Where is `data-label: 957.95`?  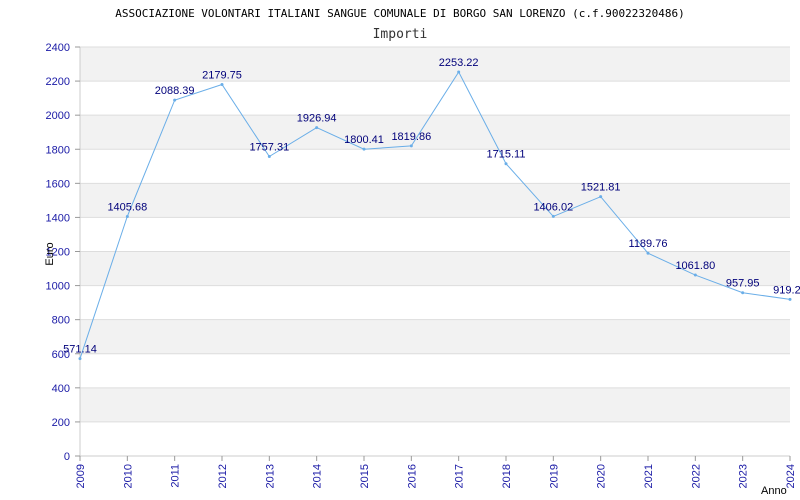
data-label: 957.95 is located at coordinates (743, 284).